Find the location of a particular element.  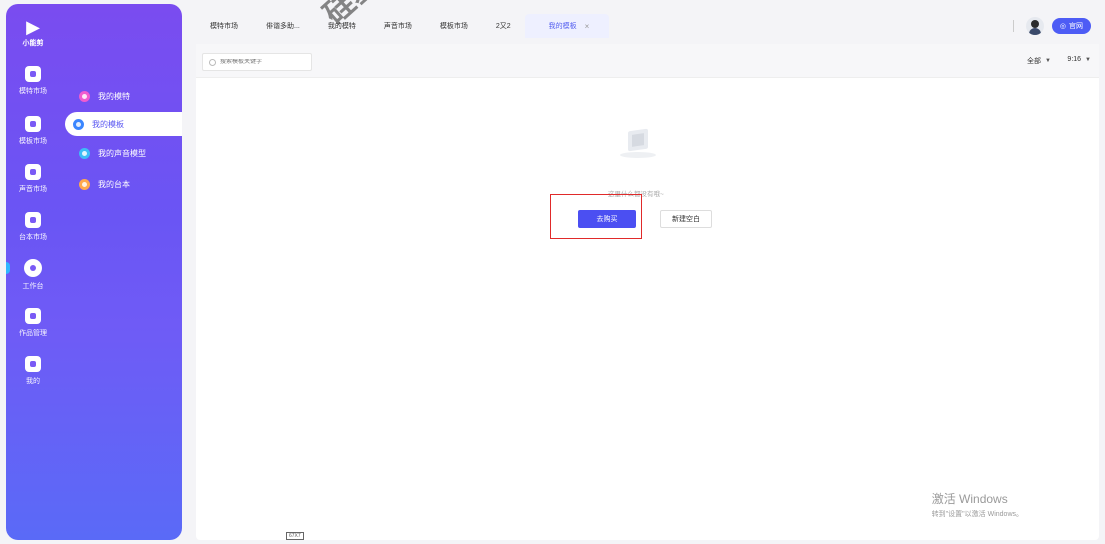

workbench-icon is located at coordinates (33, 268).